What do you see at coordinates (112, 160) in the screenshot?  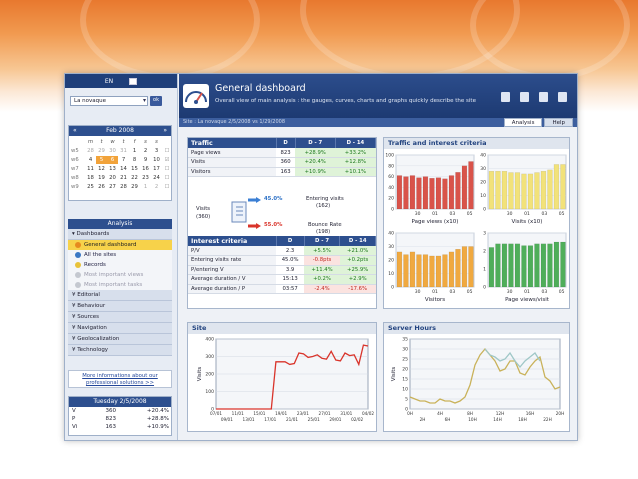 I see `calendar-day: 6` at bounding box center [112, 160].